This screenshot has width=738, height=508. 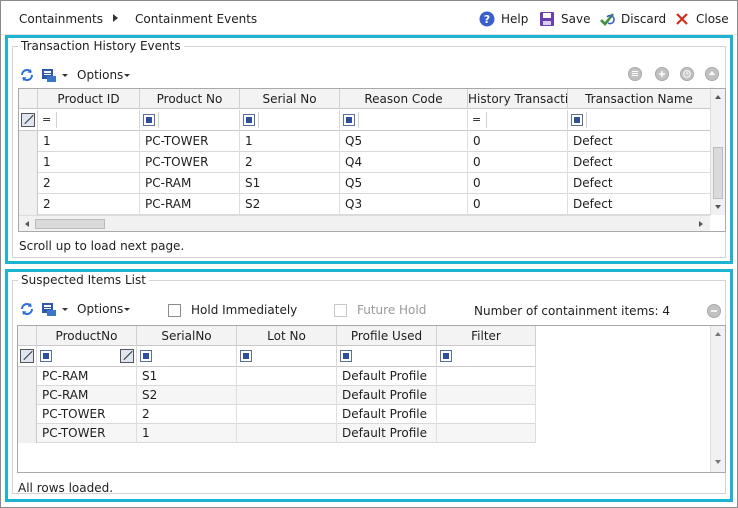 What do you see at coordinates (412, 120) in the screenshot?
I see `filter-reason-code-input` at bounding box center [412, 120].